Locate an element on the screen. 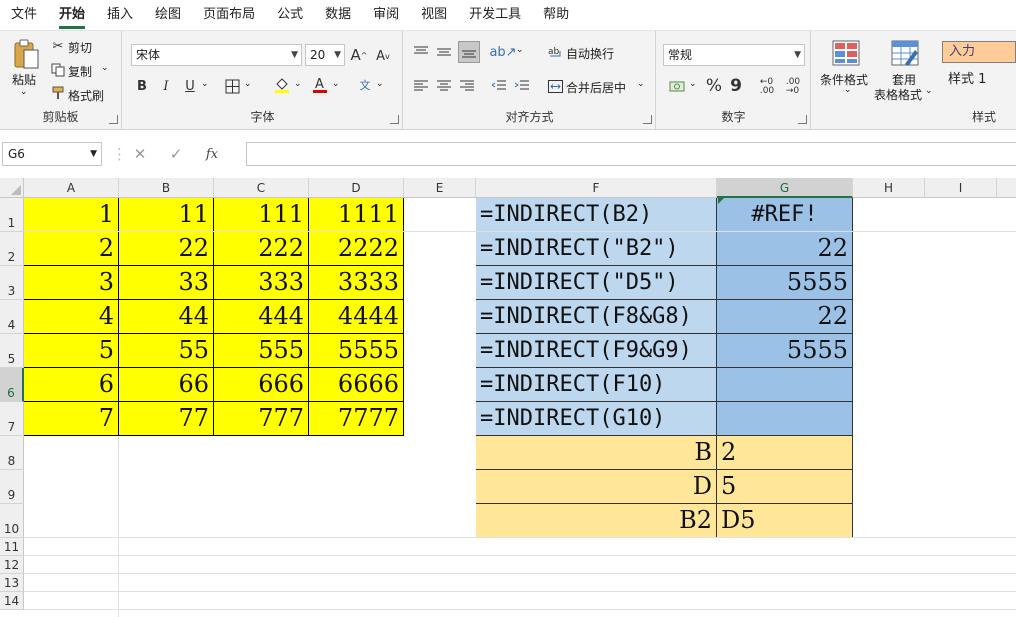 This screenshot has height=617, width=1016. alignment-launcher-icon is located at coordinates (647, 119).